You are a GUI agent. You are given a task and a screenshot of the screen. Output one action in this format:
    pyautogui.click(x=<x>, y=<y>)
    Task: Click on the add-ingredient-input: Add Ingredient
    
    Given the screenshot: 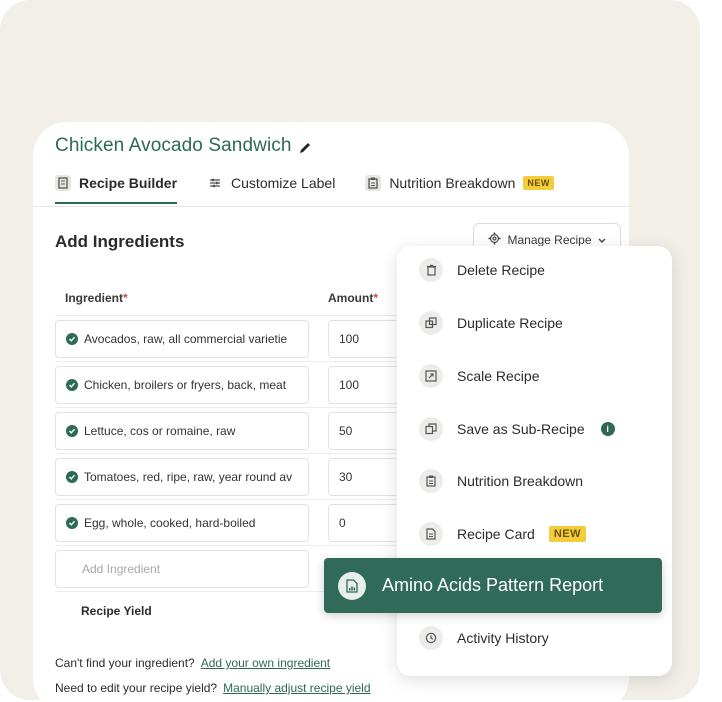 What is the action you would take?
    pyautogui.click(x=182, y=569)
    